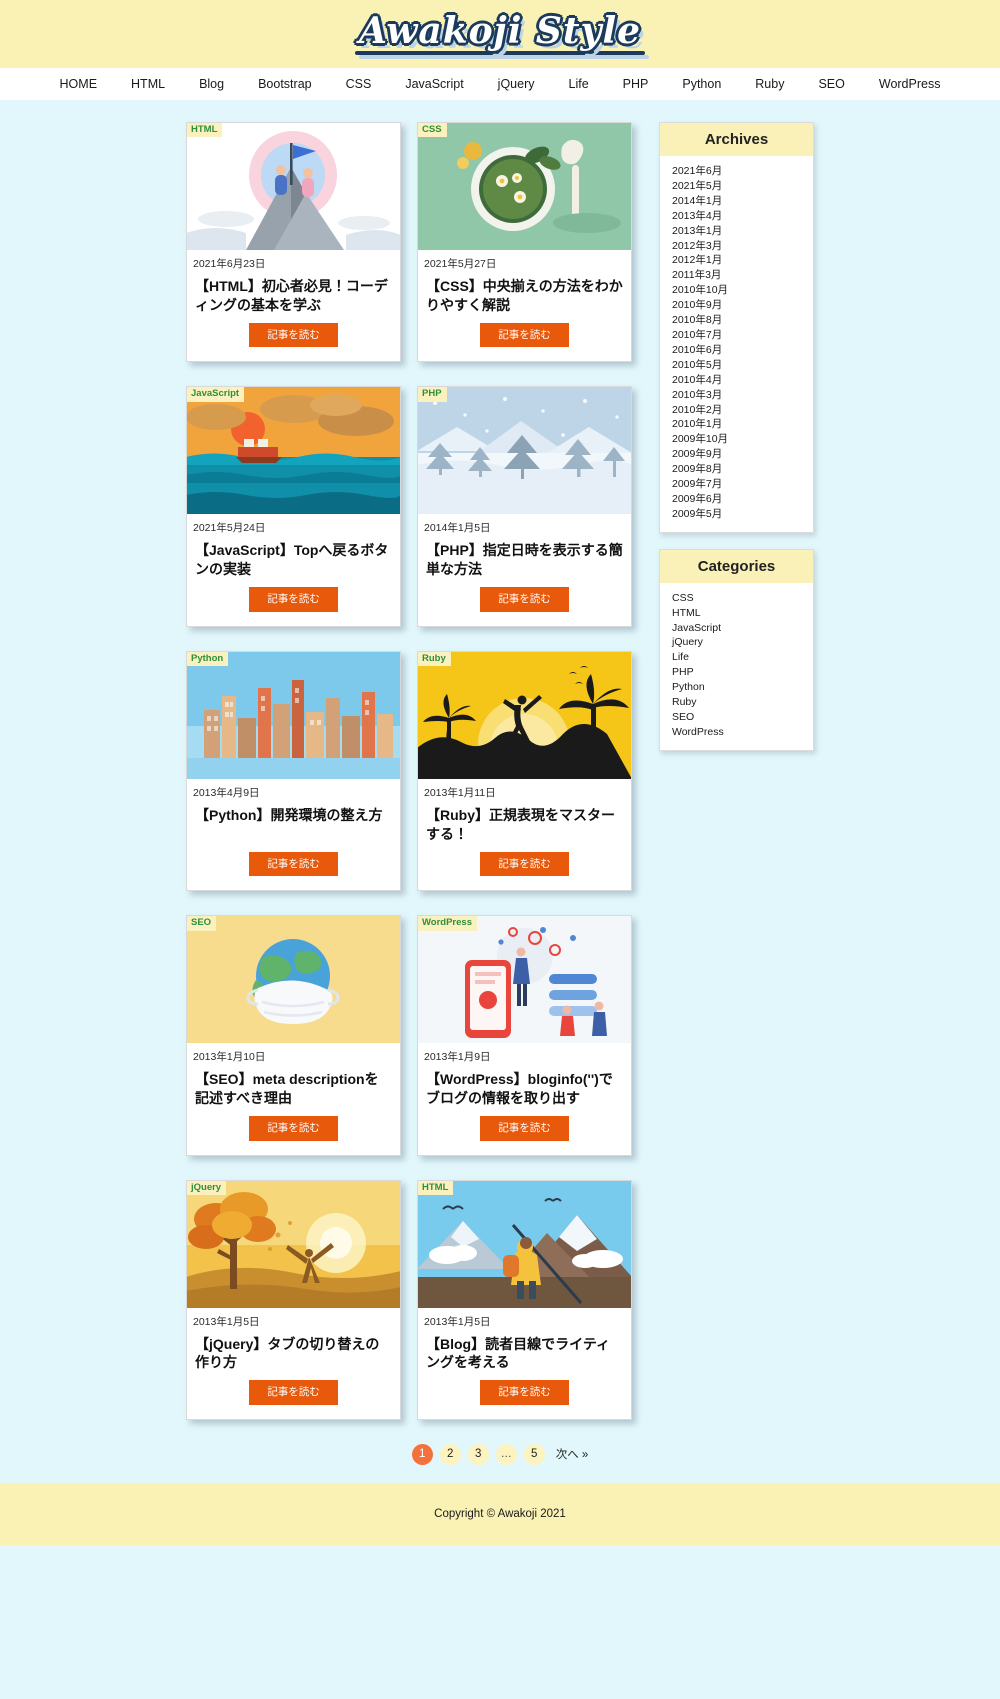 This screenshot has height=1699, width=1000. I want to click on nav-item-ruby: Ruby, so click(769, 84).